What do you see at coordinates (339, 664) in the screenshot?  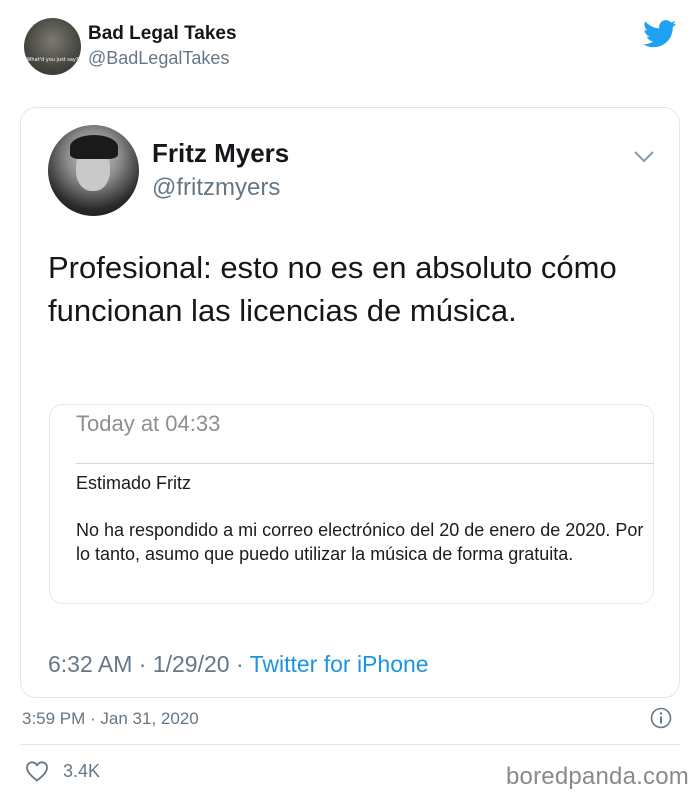 I see `tweet-source-link: Twitter for iPhone` at bounding box center [339, 664].